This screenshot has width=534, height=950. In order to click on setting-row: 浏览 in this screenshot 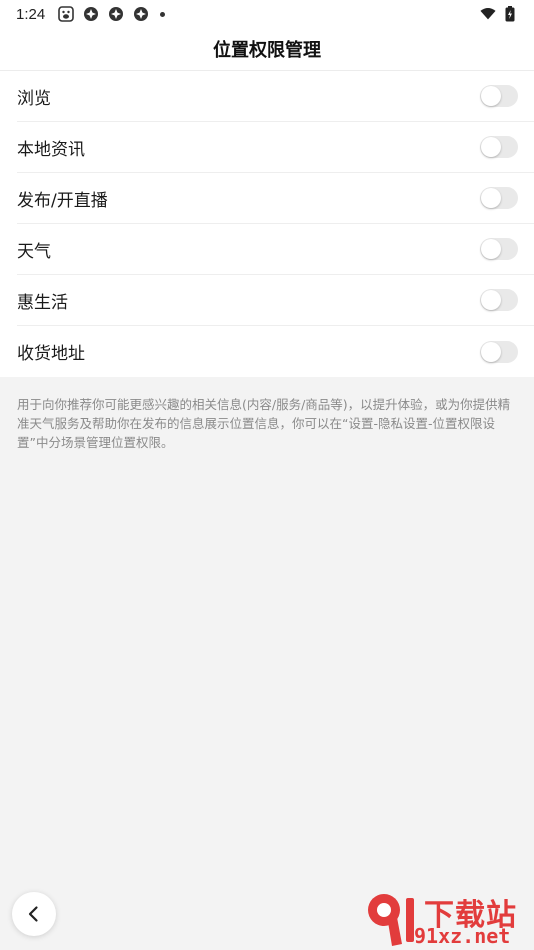, I will do `click(275, 96)`.